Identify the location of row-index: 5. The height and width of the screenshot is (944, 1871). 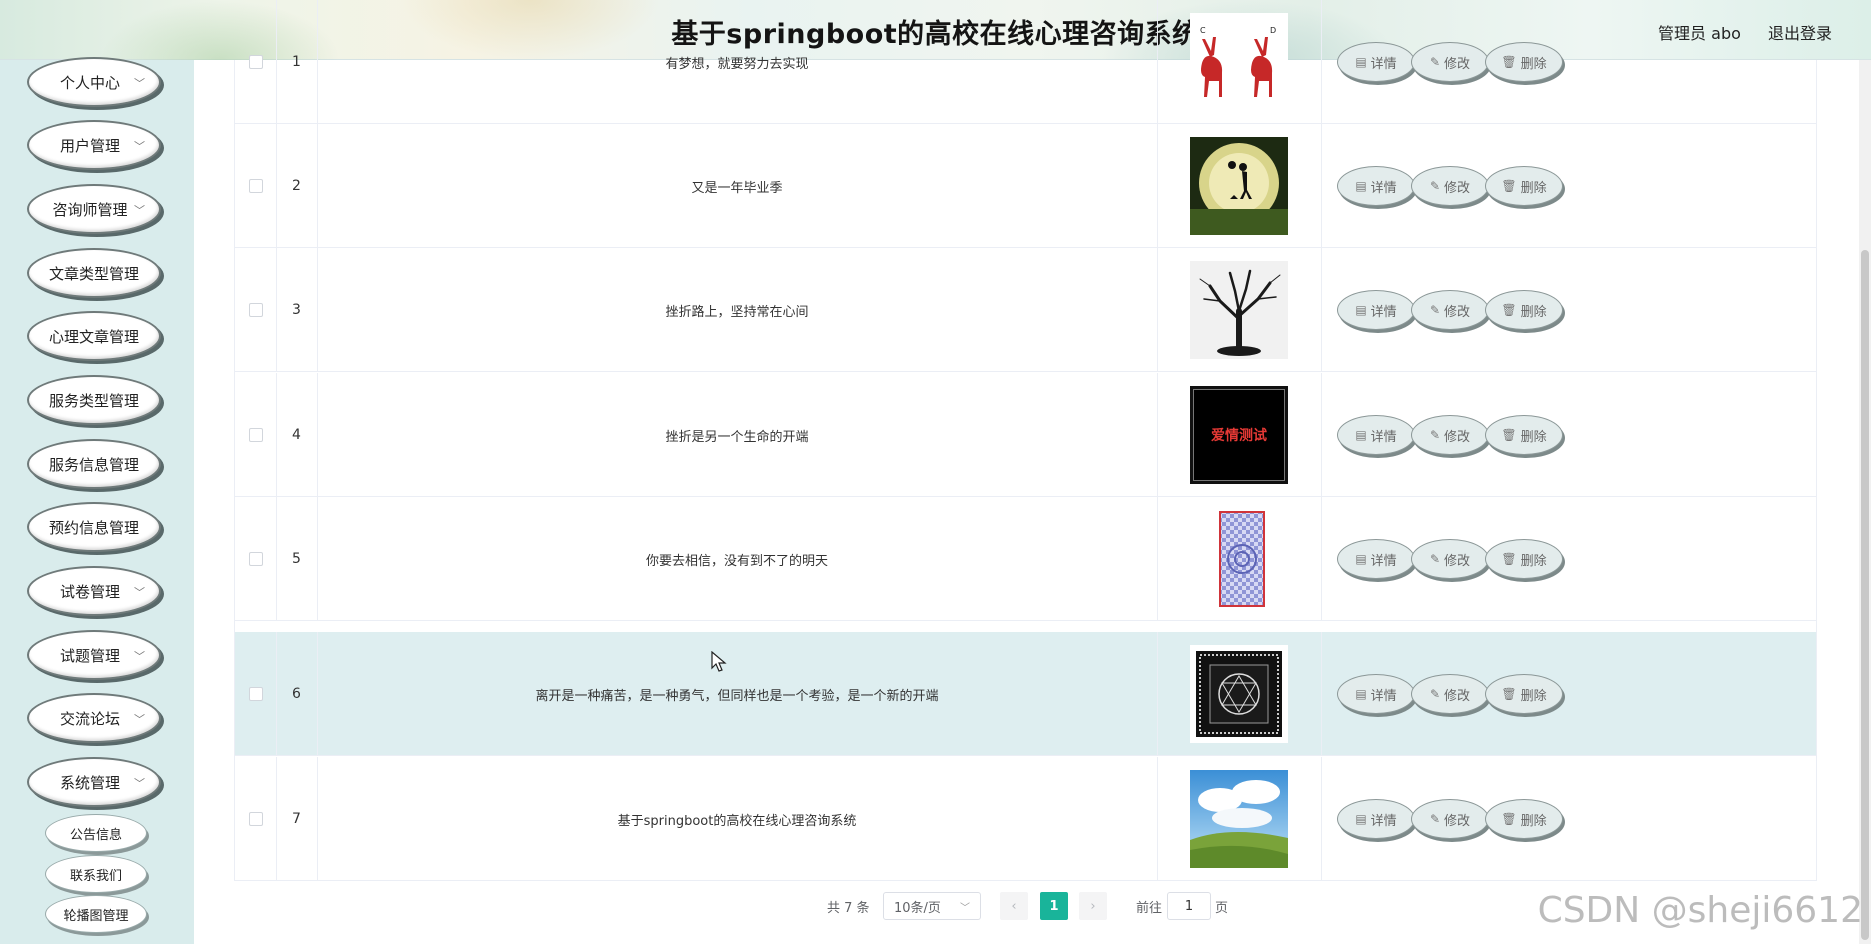
(296, 559).